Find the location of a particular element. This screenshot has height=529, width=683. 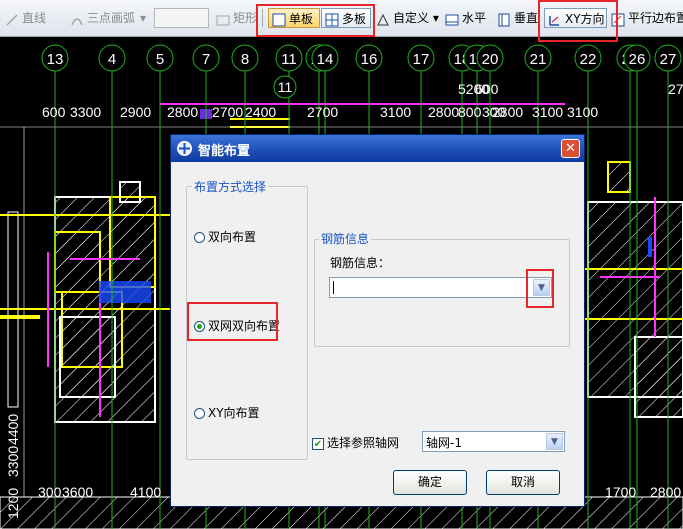

ok-button: 确定 is located at coordinates (430, 482).